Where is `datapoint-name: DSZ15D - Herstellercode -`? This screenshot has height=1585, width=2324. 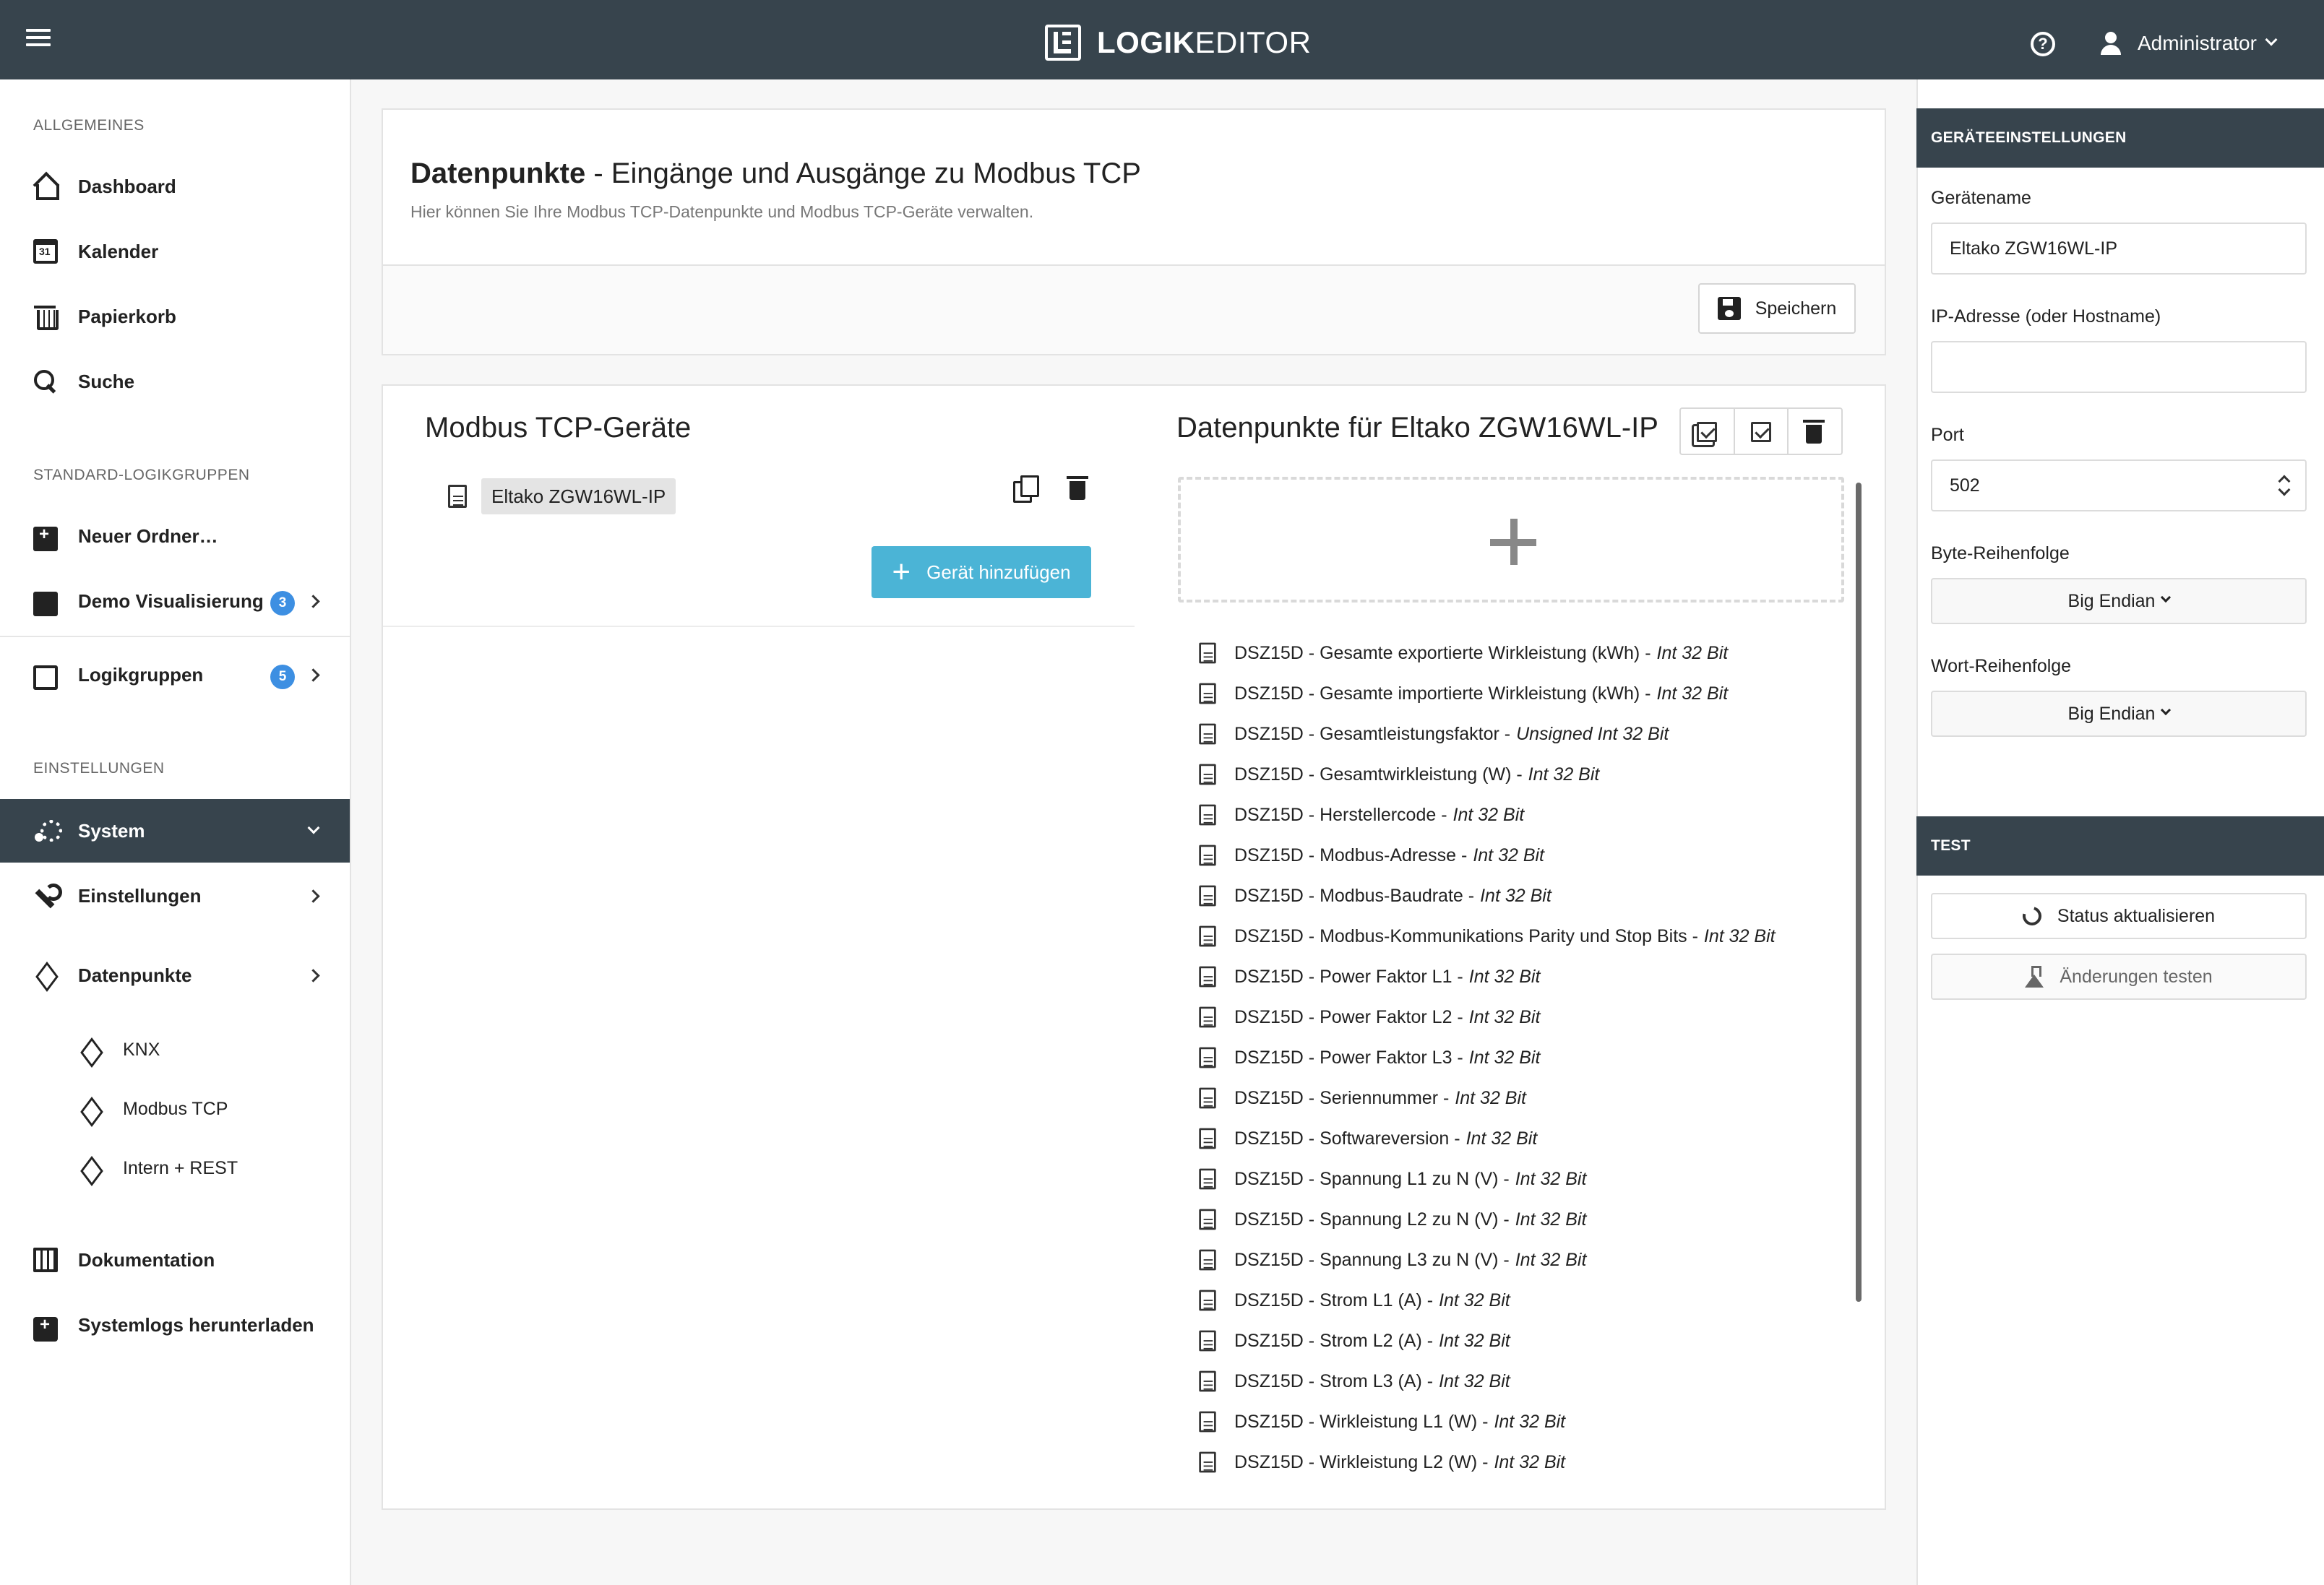 datapoint-name: DSZ15D - Herstellercode - is located at coordinates (1340, 814).